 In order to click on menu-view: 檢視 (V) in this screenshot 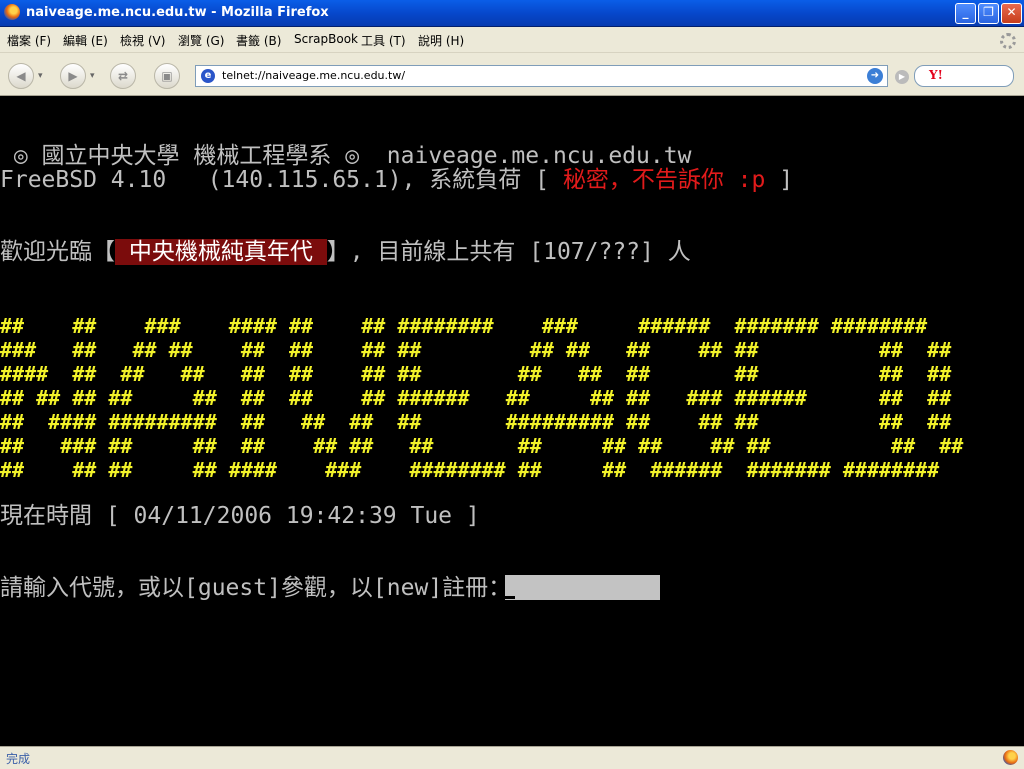, I will do `click(142, 40)`.